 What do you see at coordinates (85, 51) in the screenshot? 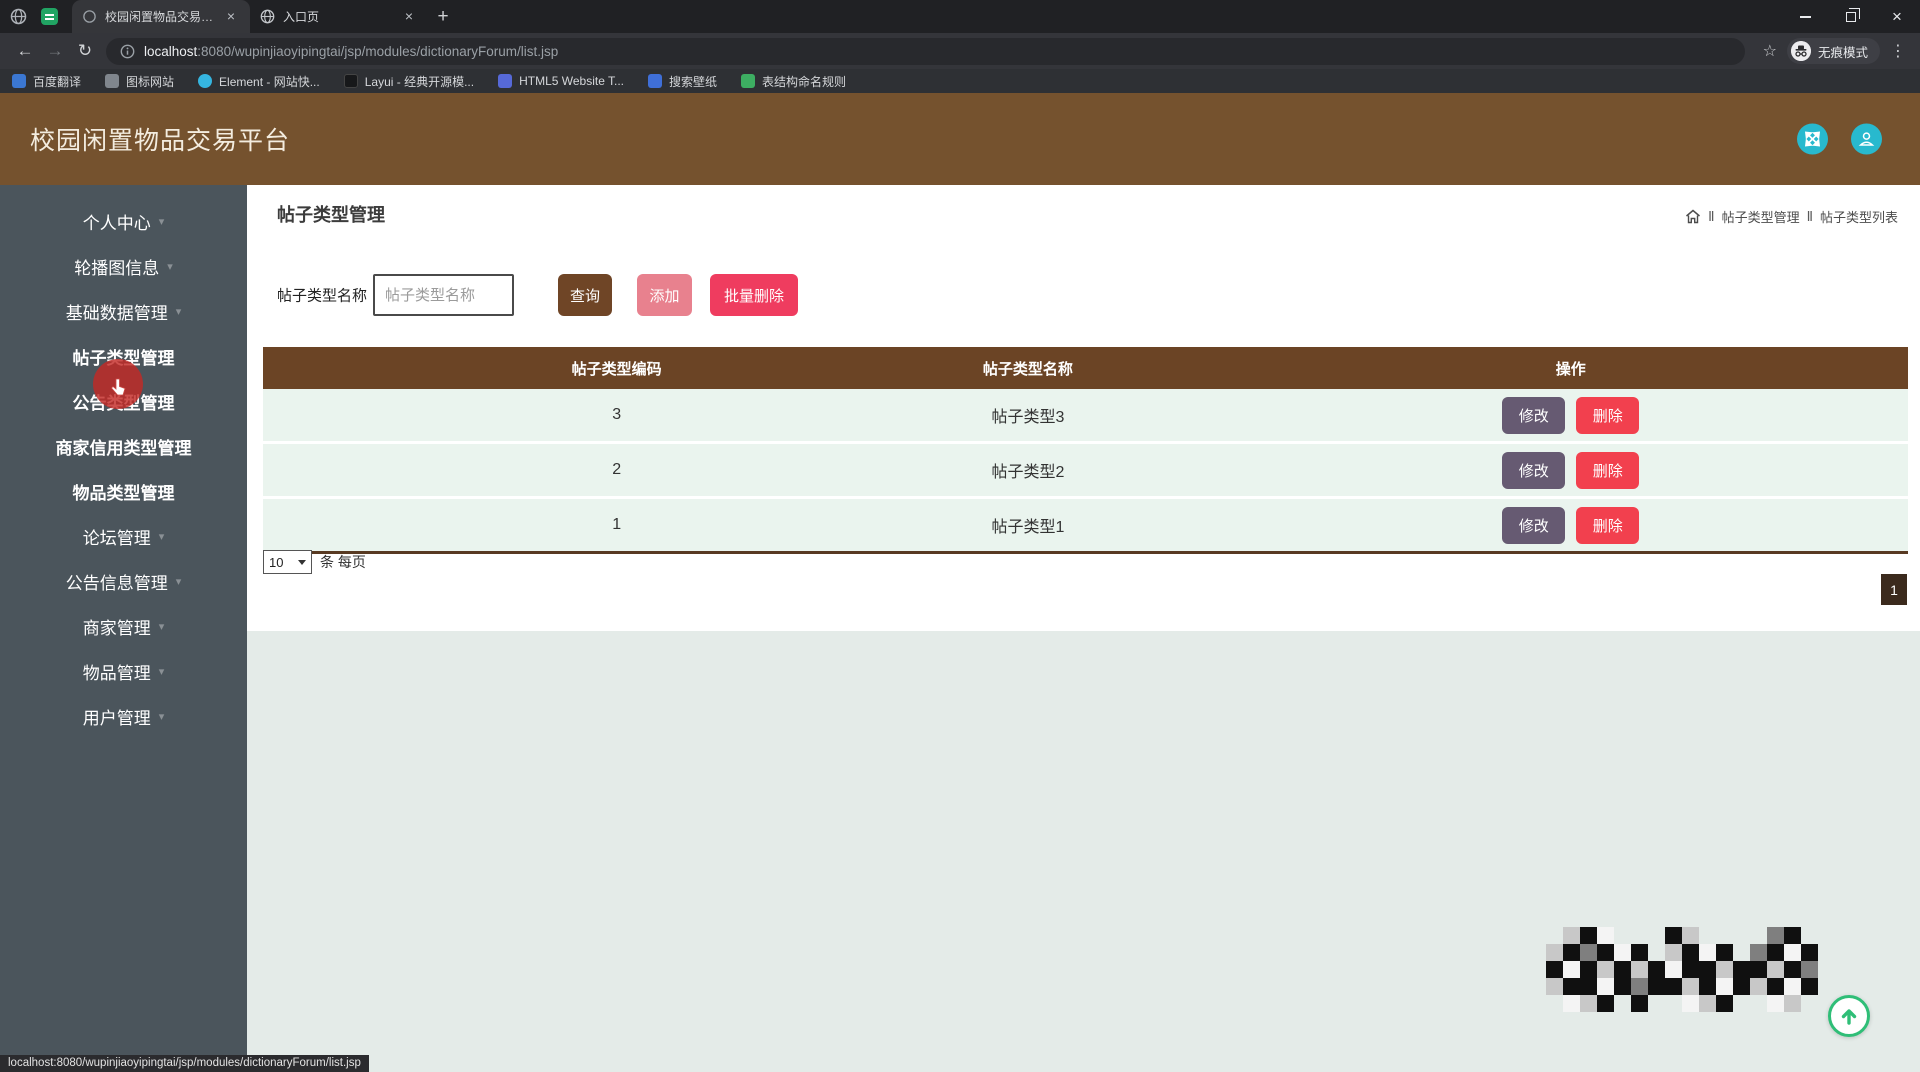
I see `reload-icon: ↻` at bounding box center [85, 51].